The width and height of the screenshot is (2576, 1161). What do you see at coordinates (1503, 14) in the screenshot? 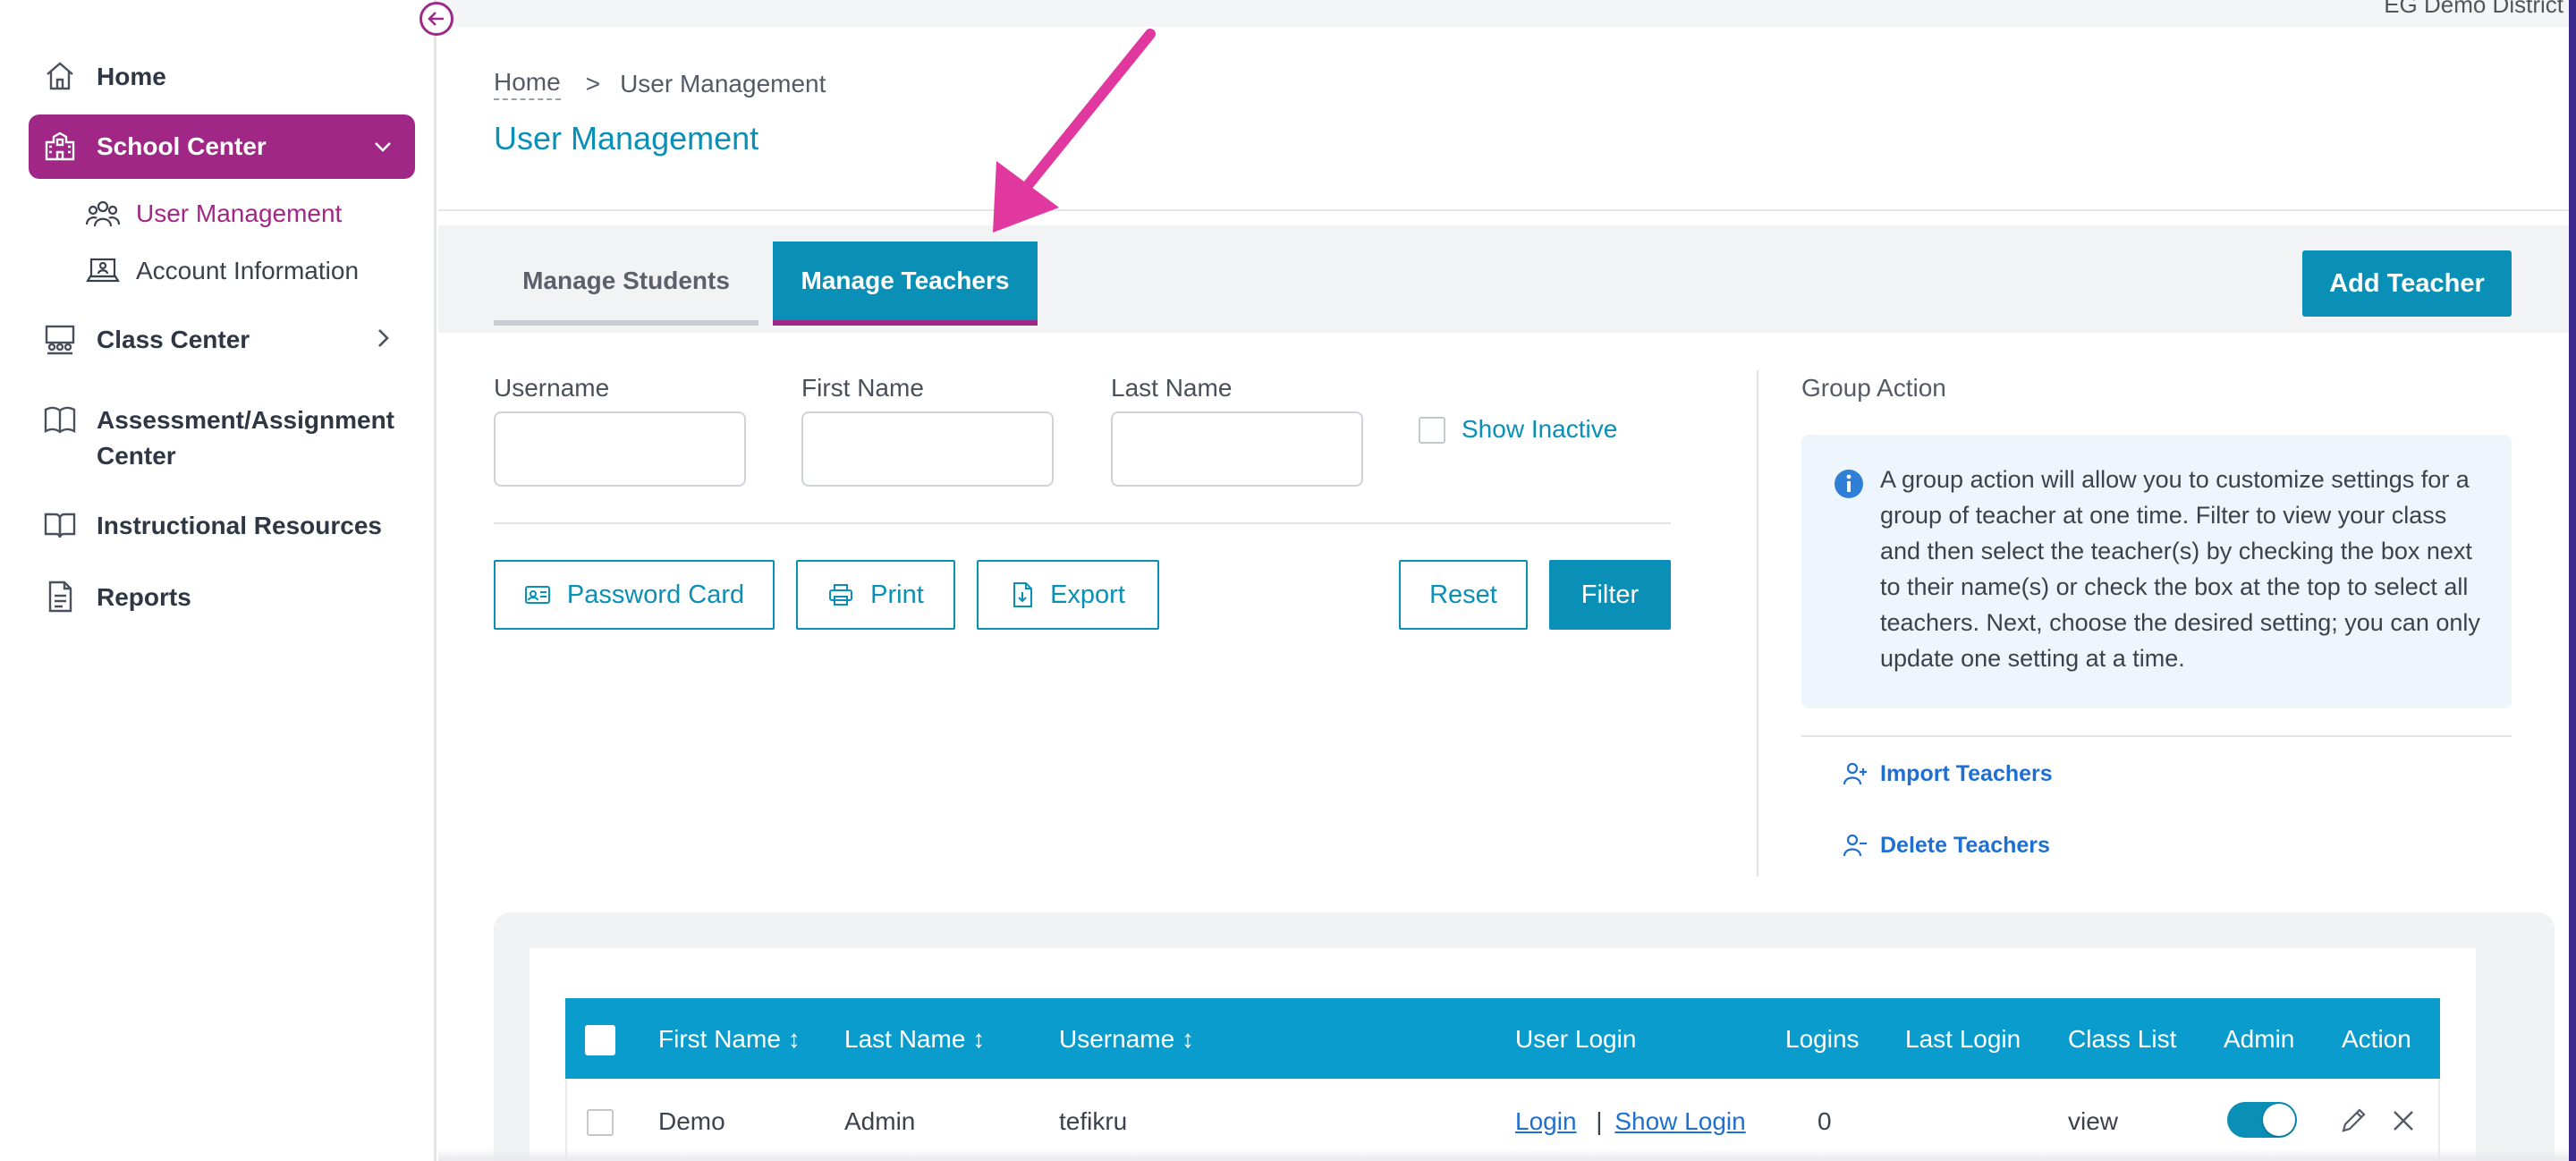
I see `top-bar: EG Demo District` at bounding box center [1503, 14].